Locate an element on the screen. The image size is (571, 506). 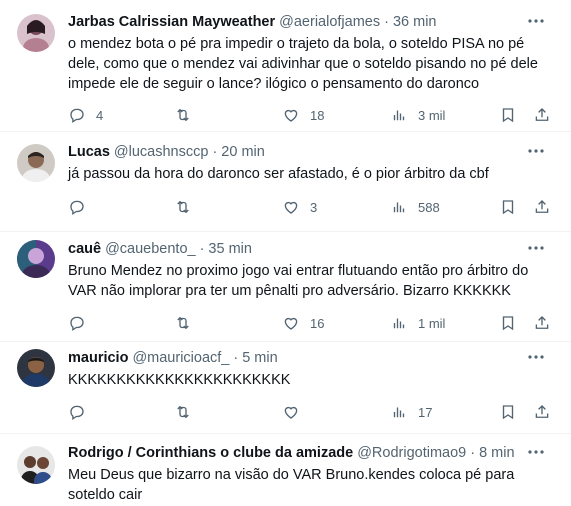
author-handle: @lucashnsccp is located at coordinates (161, 152).